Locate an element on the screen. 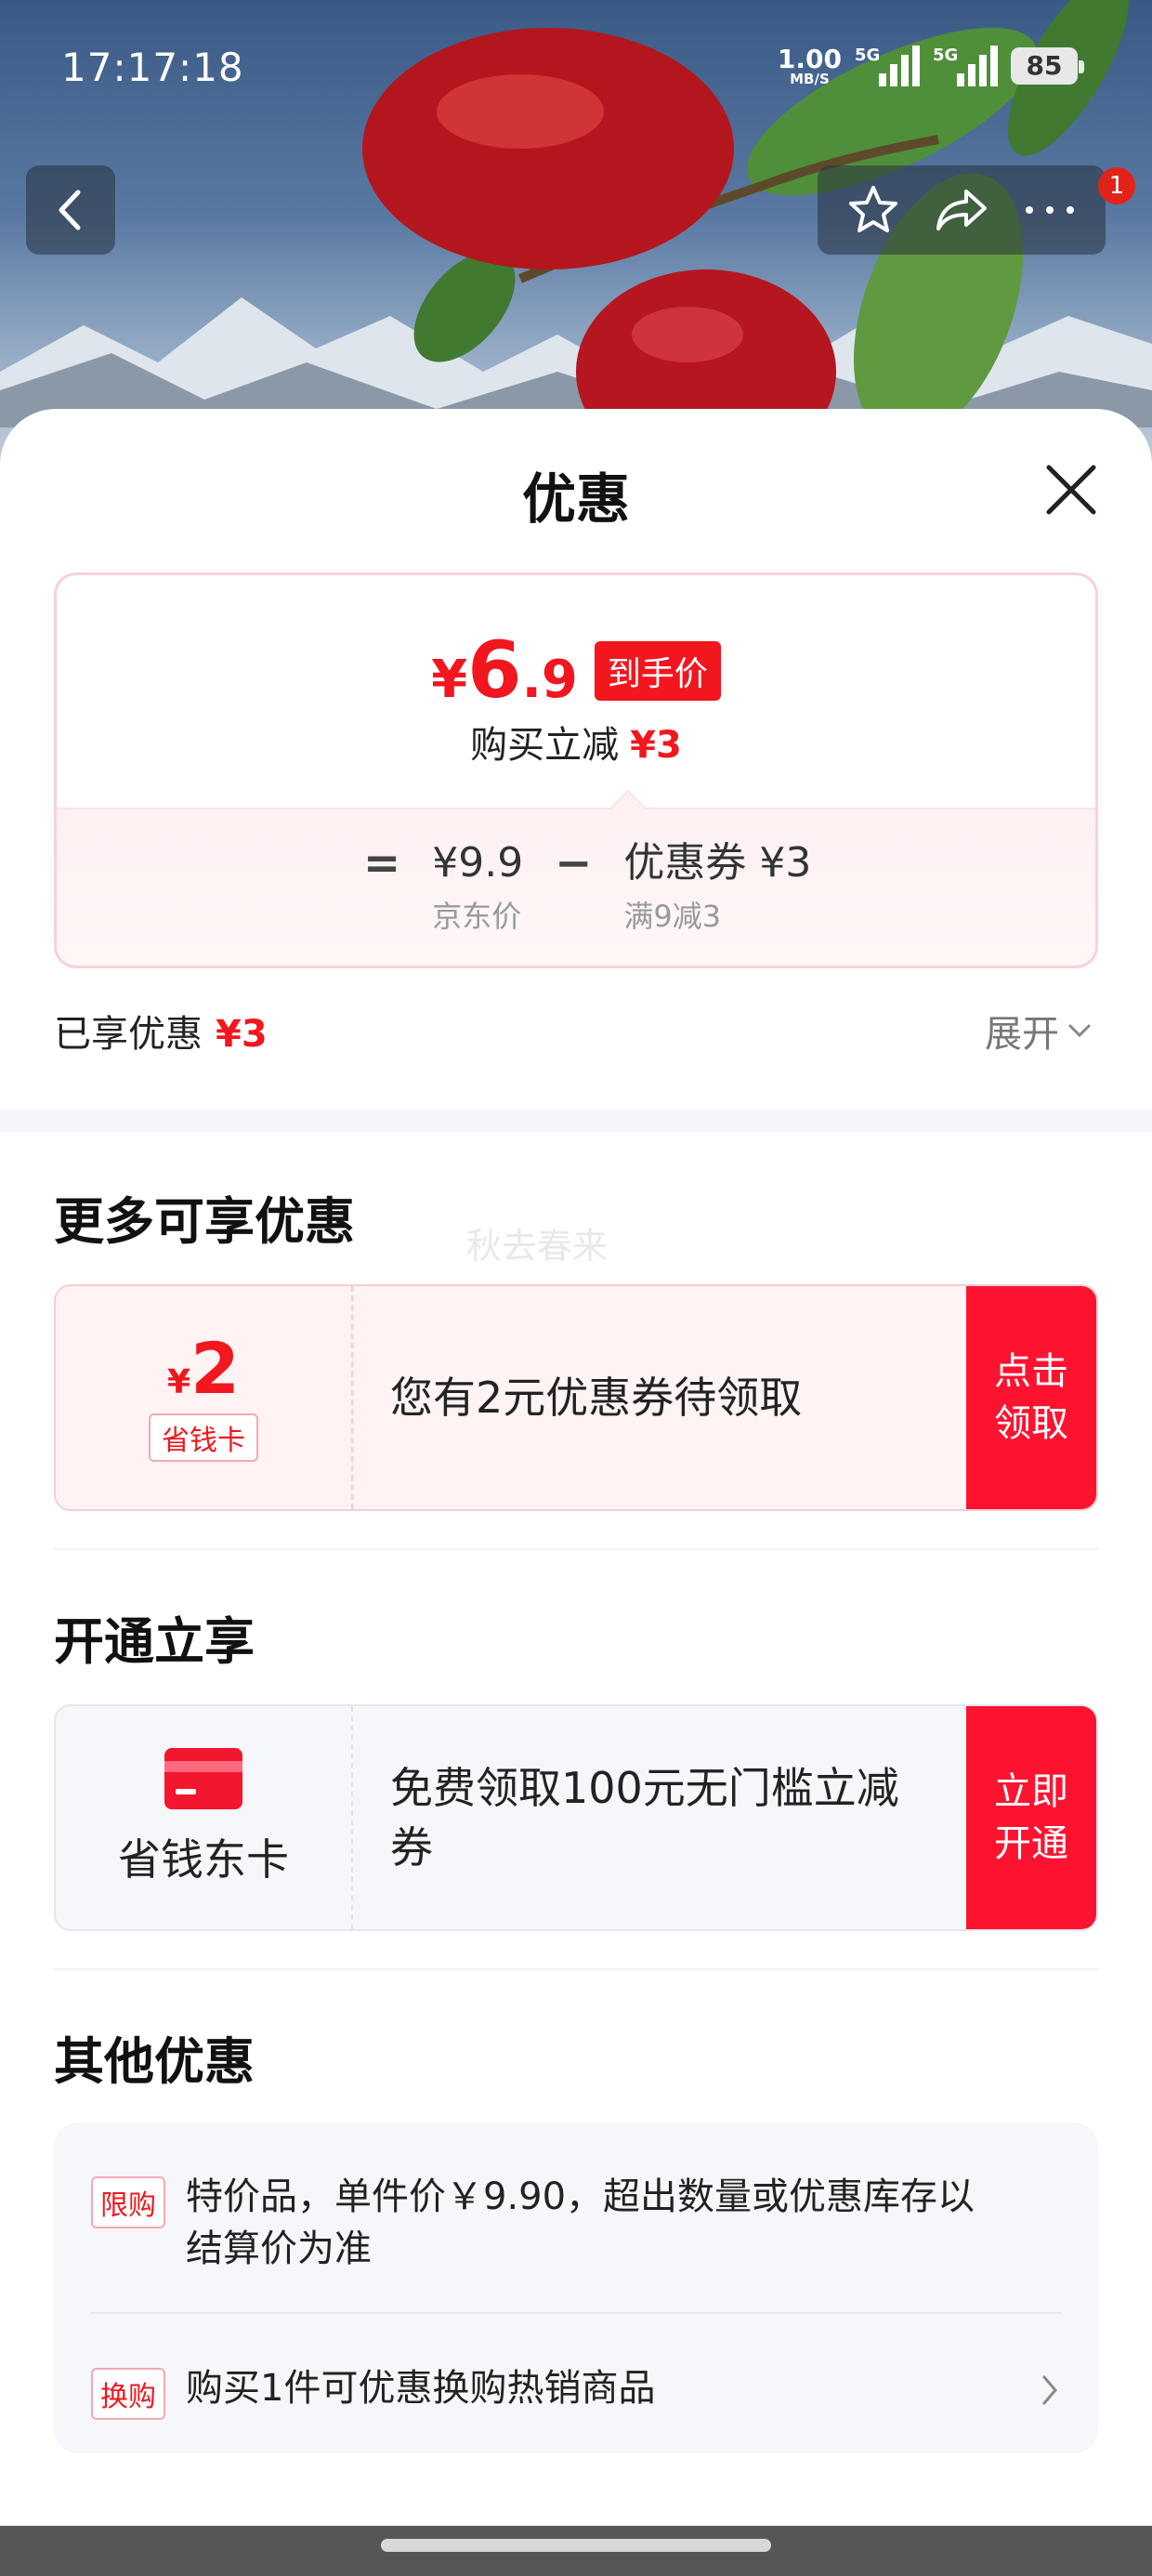  favorite-button is located at coordinates (873, 210).